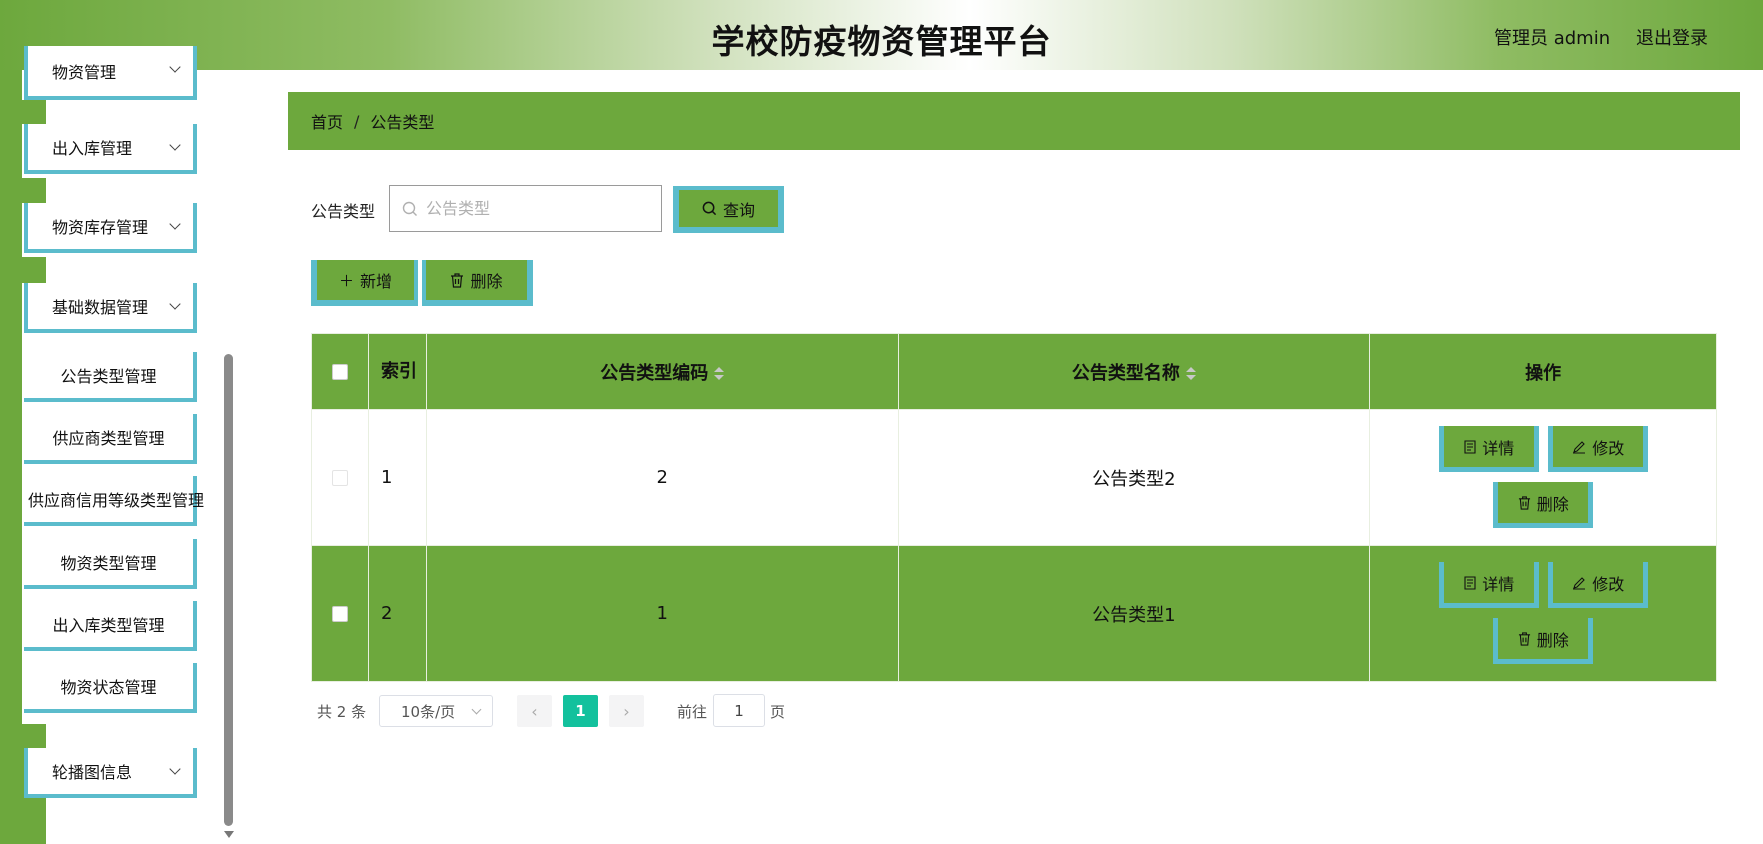 The image size is (1763, 844). I want to click on breadcrumb-current: 公告类型, so click(402, 122).